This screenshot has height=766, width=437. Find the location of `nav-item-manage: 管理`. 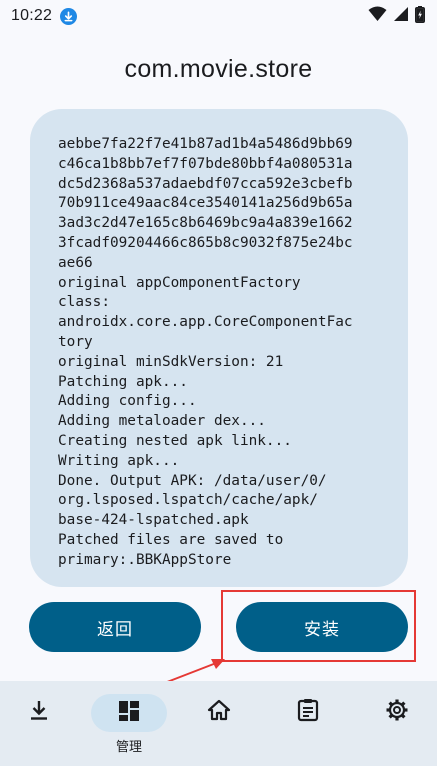

nav-item-manage: 管理 is located at coordinates (129, 723).